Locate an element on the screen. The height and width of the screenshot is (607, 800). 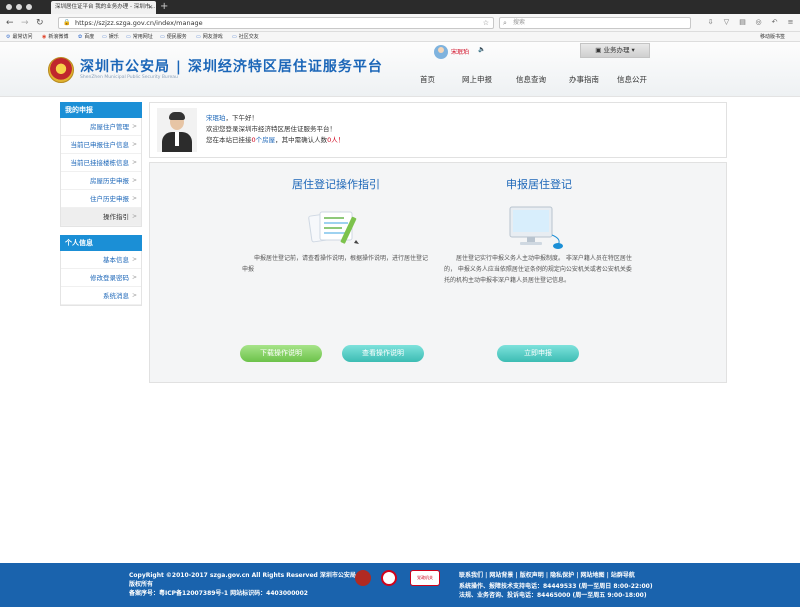
government-badge-icon: 党政机关 is located at coordinates (425, 578).